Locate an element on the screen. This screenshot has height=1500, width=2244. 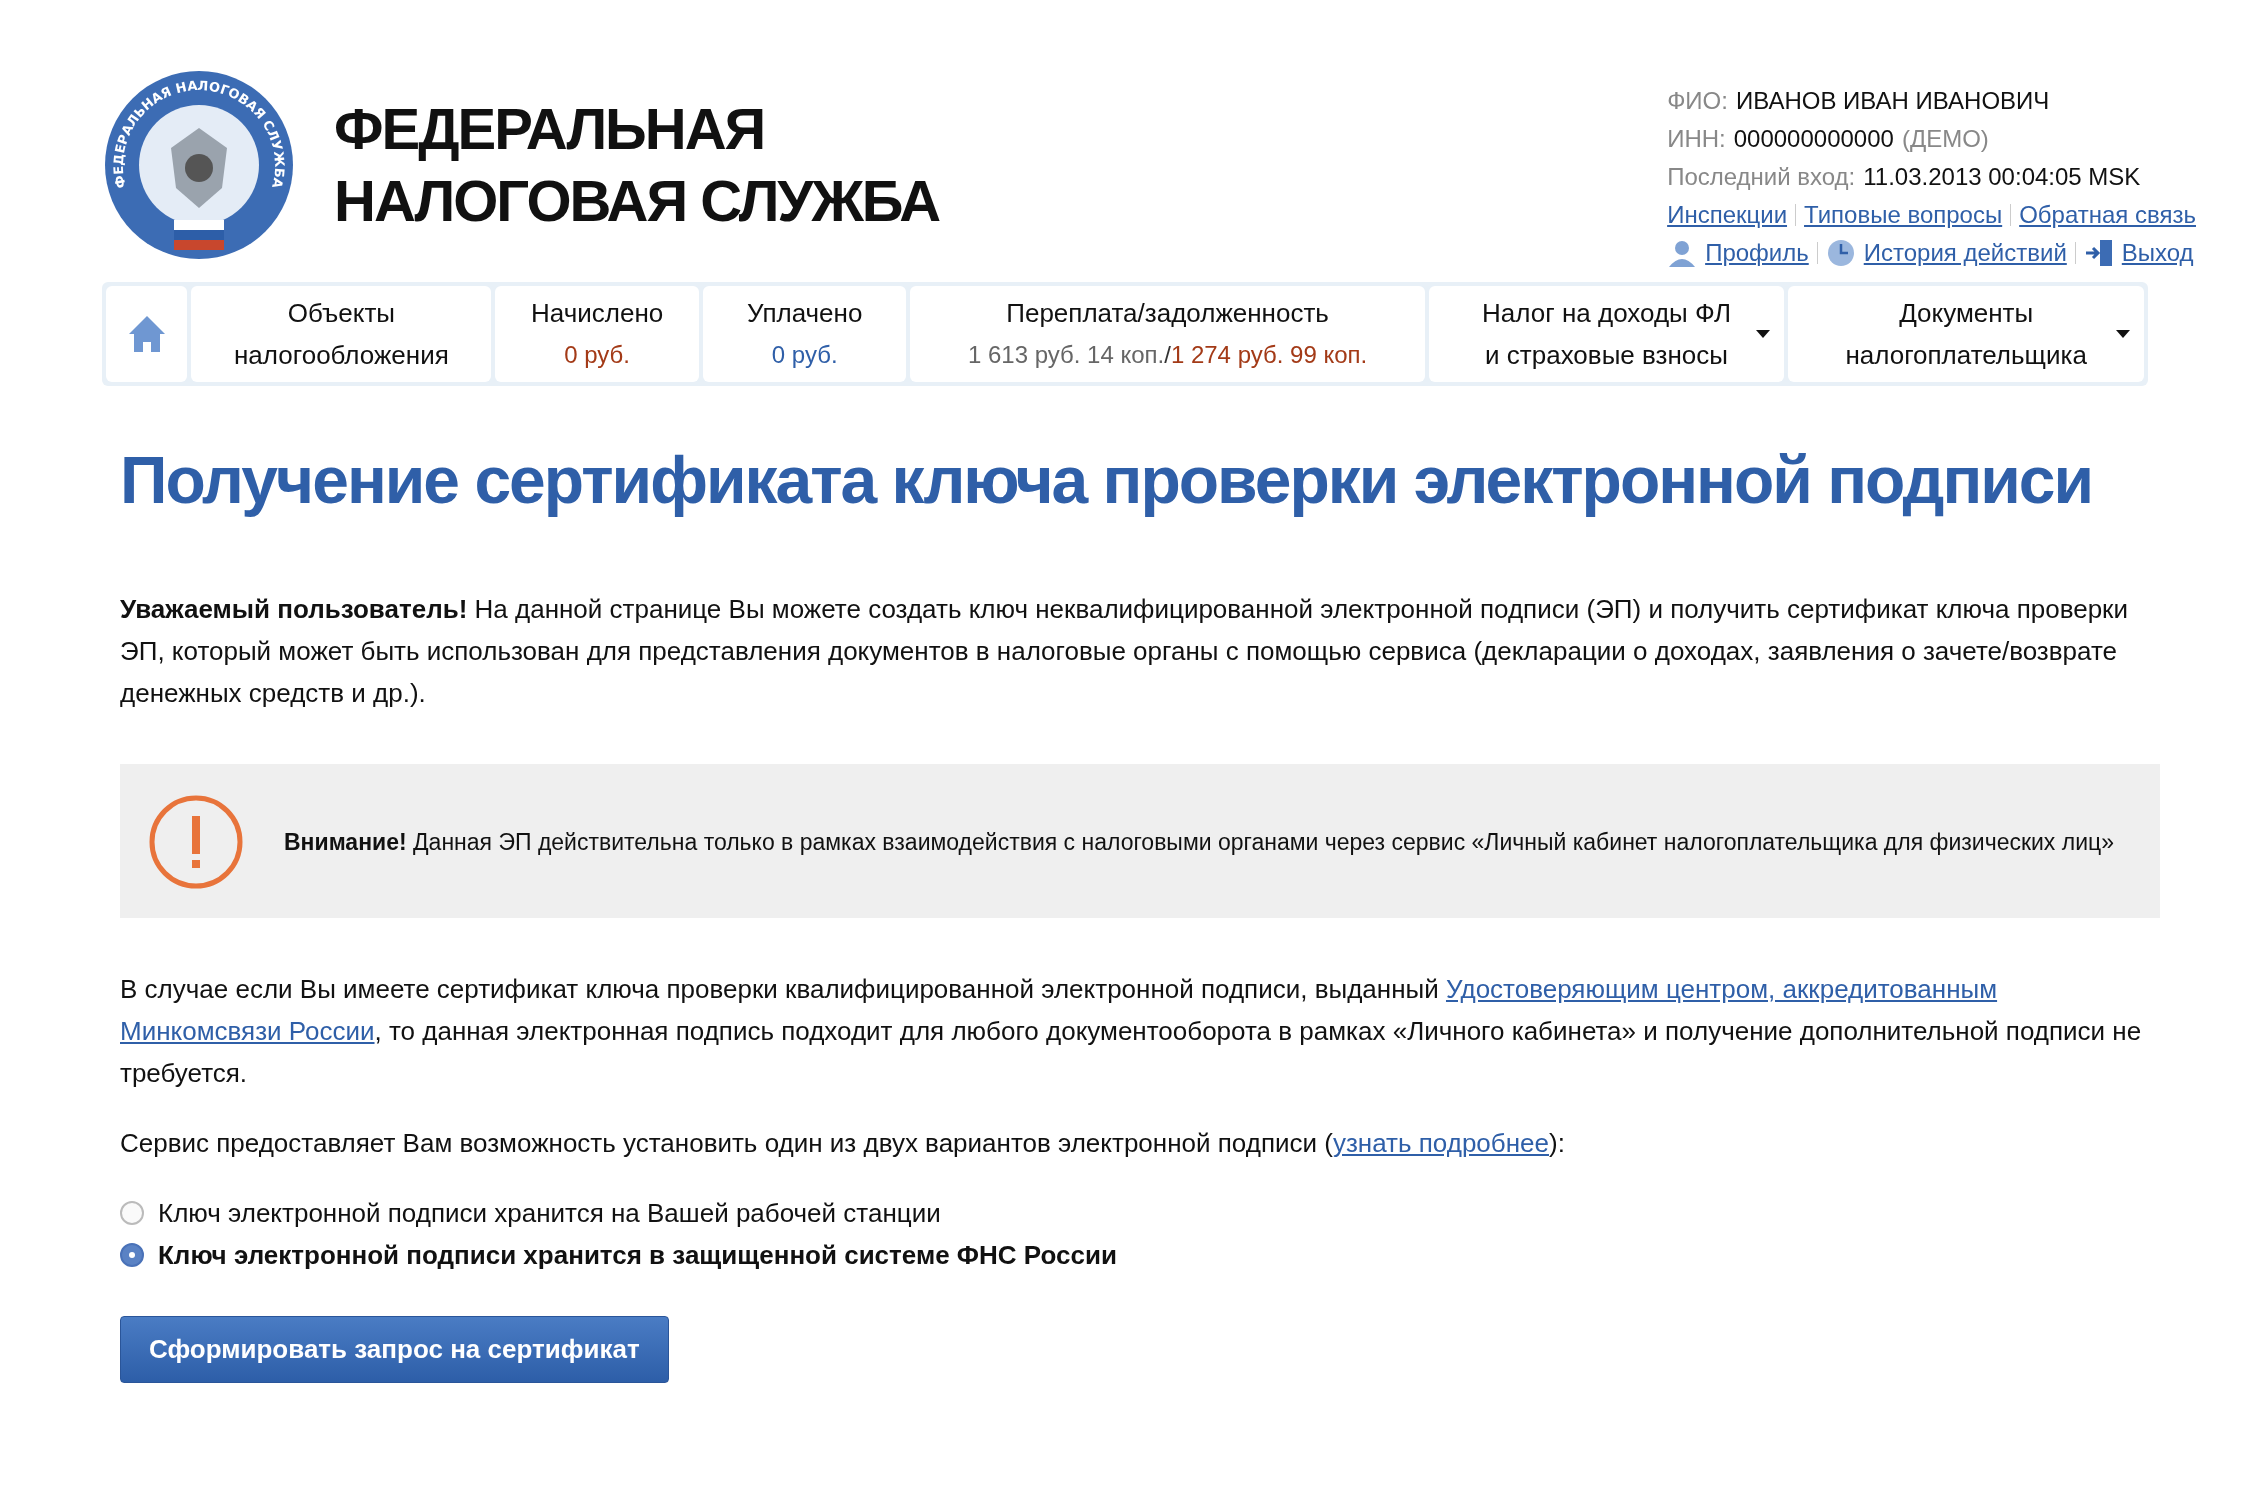
amount-text: 1 274 руб. 99 коп. is located at coordinates (1269, 355).